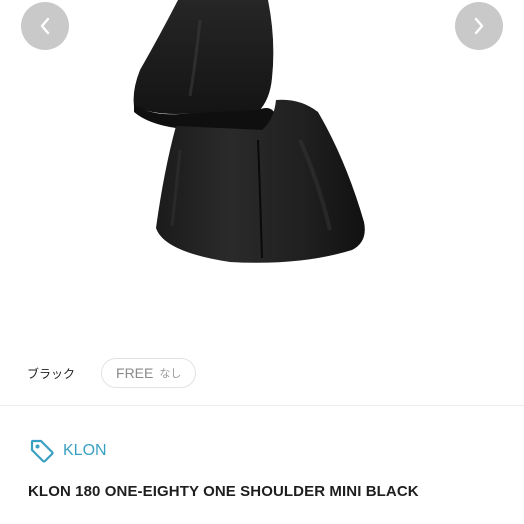  I want to click on brand-name: KLON, so click(85, 450).